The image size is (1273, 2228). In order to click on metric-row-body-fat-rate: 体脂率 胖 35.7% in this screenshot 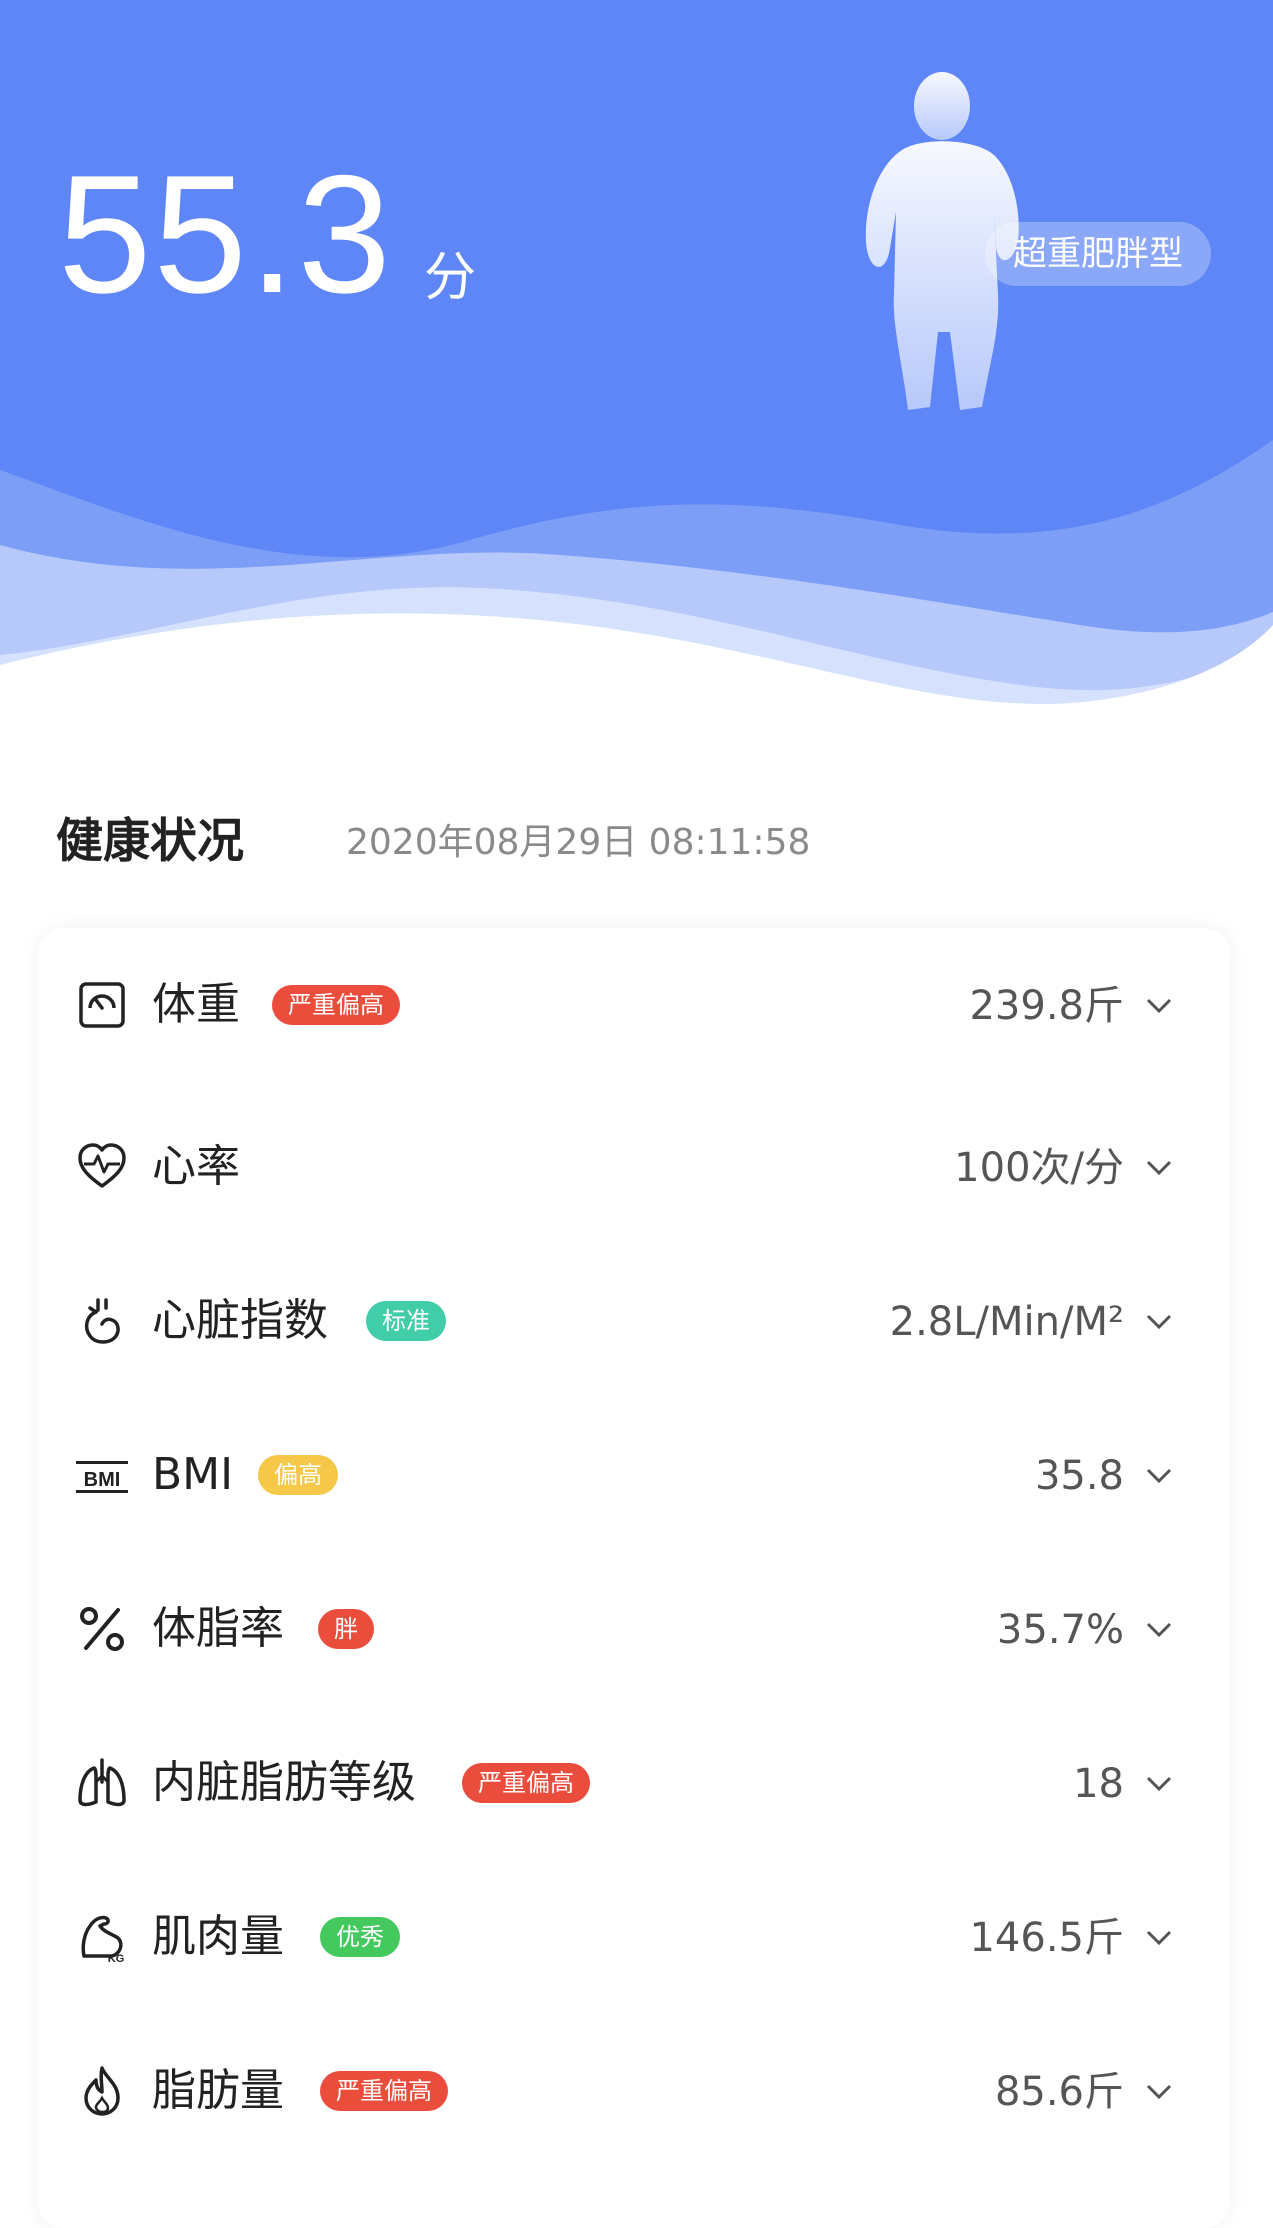, I will do `click(634, 1629)`.